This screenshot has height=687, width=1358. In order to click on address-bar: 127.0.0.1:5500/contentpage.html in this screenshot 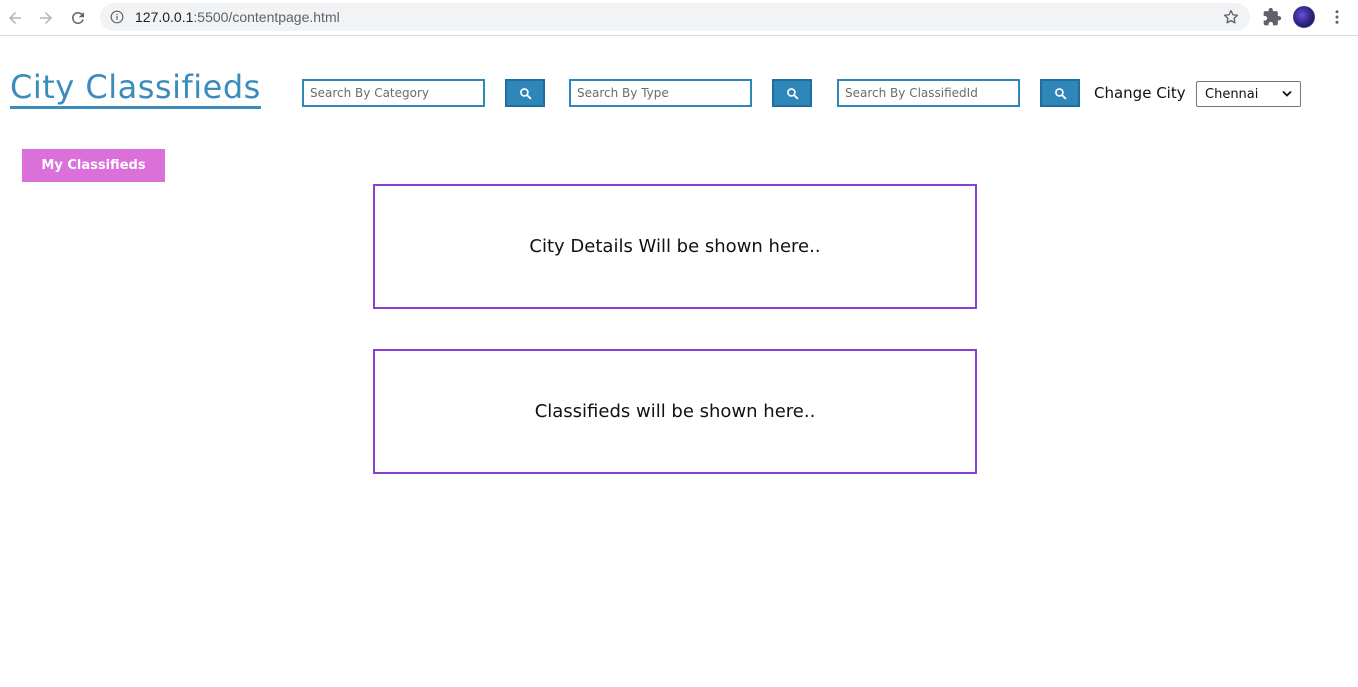, I will do `click(675, 17)`.